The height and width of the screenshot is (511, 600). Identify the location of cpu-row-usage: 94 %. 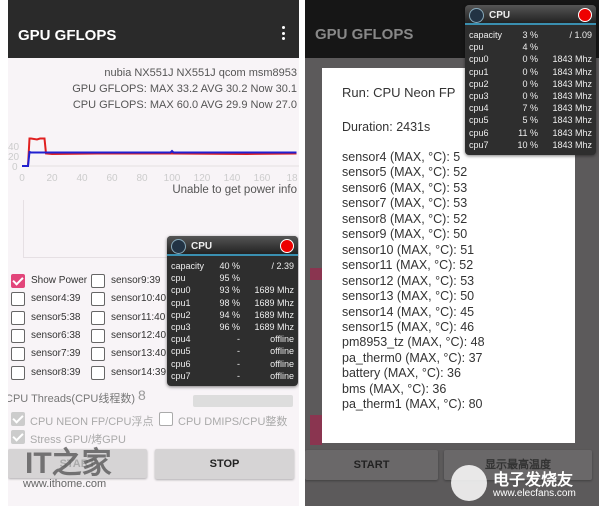
(229, 314).